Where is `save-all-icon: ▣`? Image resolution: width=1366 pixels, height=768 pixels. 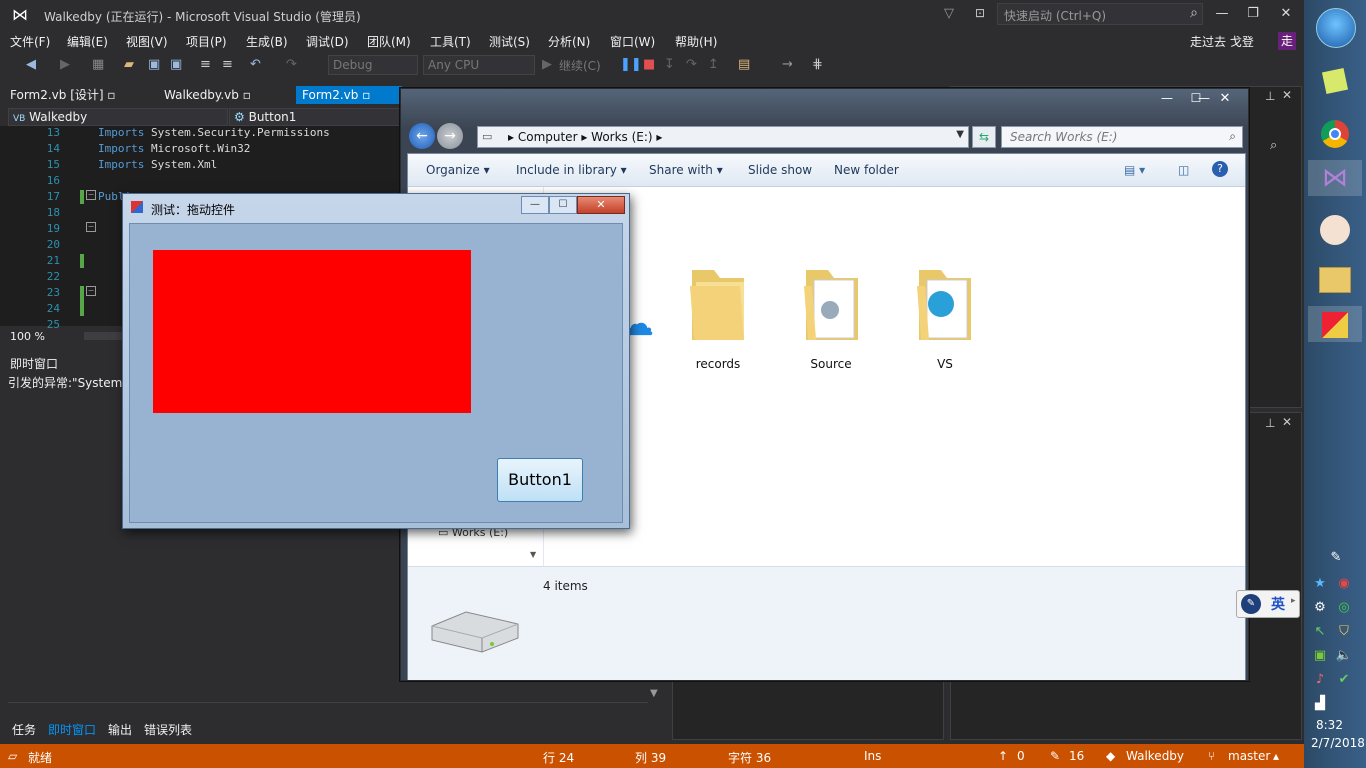 save-all-icon: ▣ is located at coordinates (176, 64).